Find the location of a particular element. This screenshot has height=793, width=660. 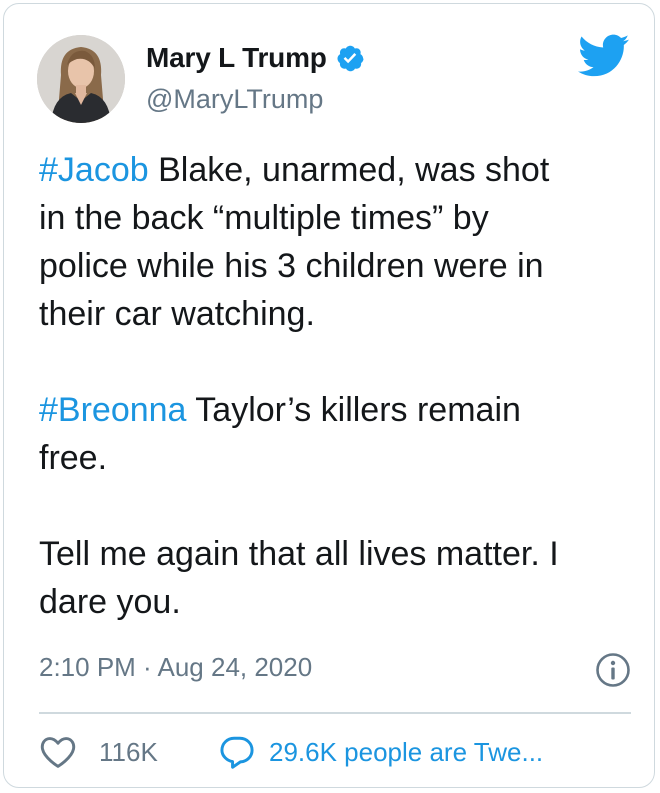

display-name: Mary L Trump is located at coordinates (236, 58).